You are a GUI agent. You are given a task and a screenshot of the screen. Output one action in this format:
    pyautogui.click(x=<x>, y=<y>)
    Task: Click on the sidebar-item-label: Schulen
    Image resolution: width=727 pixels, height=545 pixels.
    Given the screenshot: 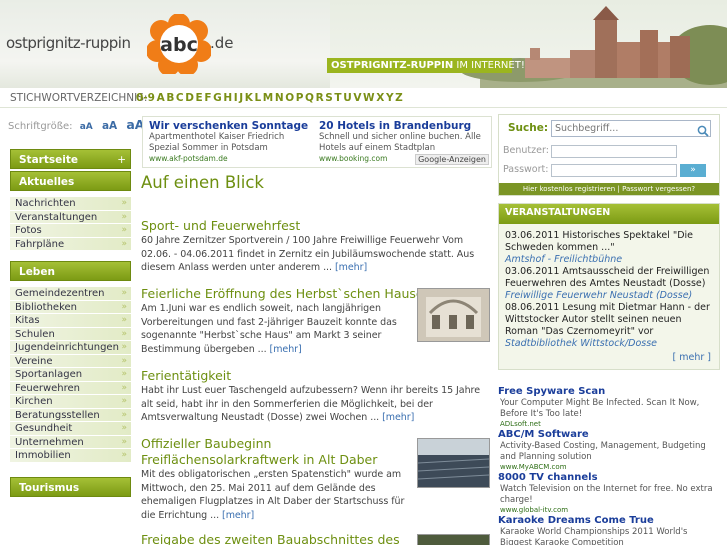 What is the action you would take?
    pyautogui.click(x=35, y=334)
    